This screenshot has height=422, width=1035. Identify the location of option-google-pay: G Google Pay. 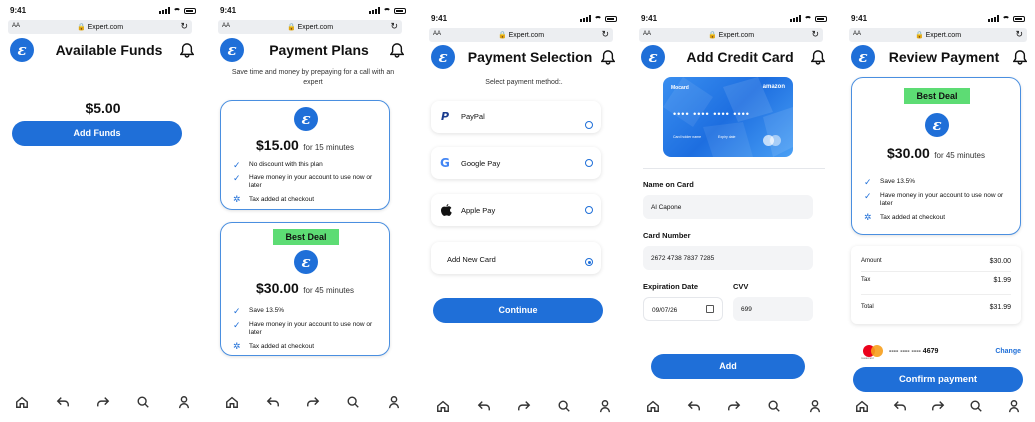
(516, 163).